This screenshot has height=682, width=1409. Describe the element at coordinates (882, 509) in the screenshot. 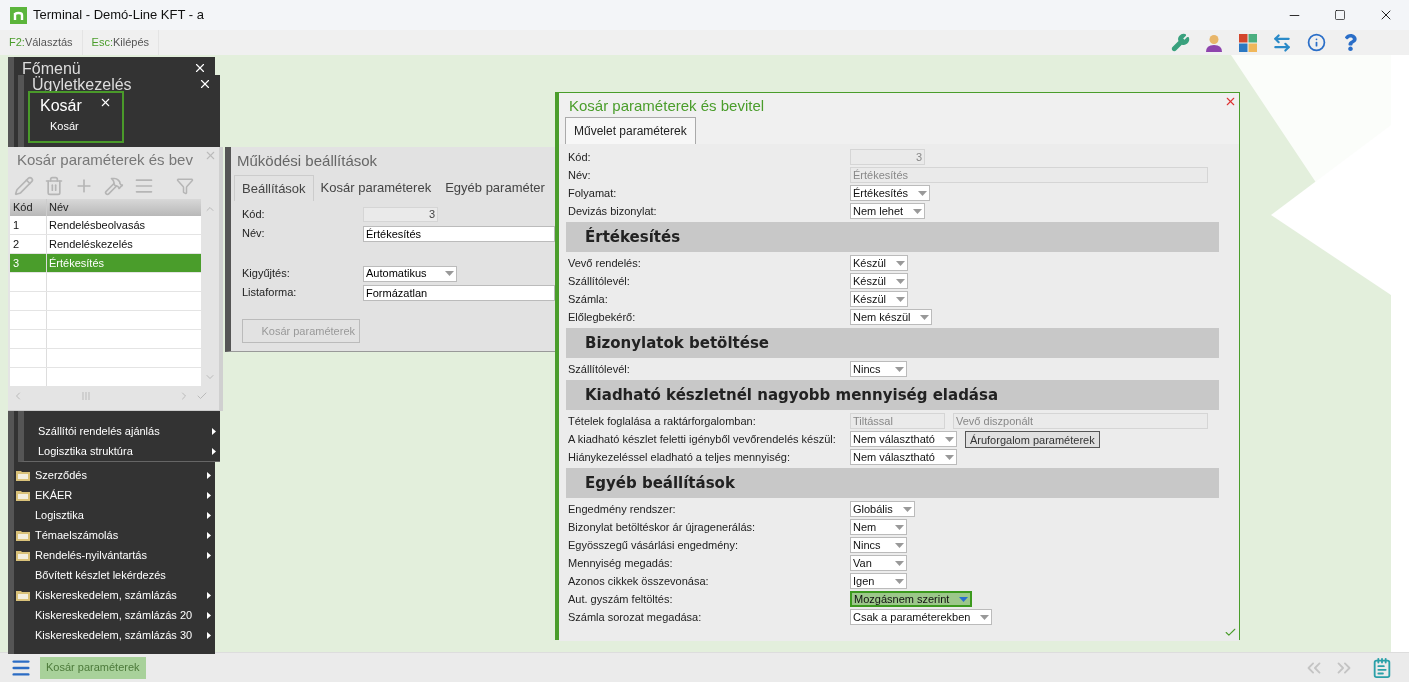

I see `select-field: Globális` at that location.